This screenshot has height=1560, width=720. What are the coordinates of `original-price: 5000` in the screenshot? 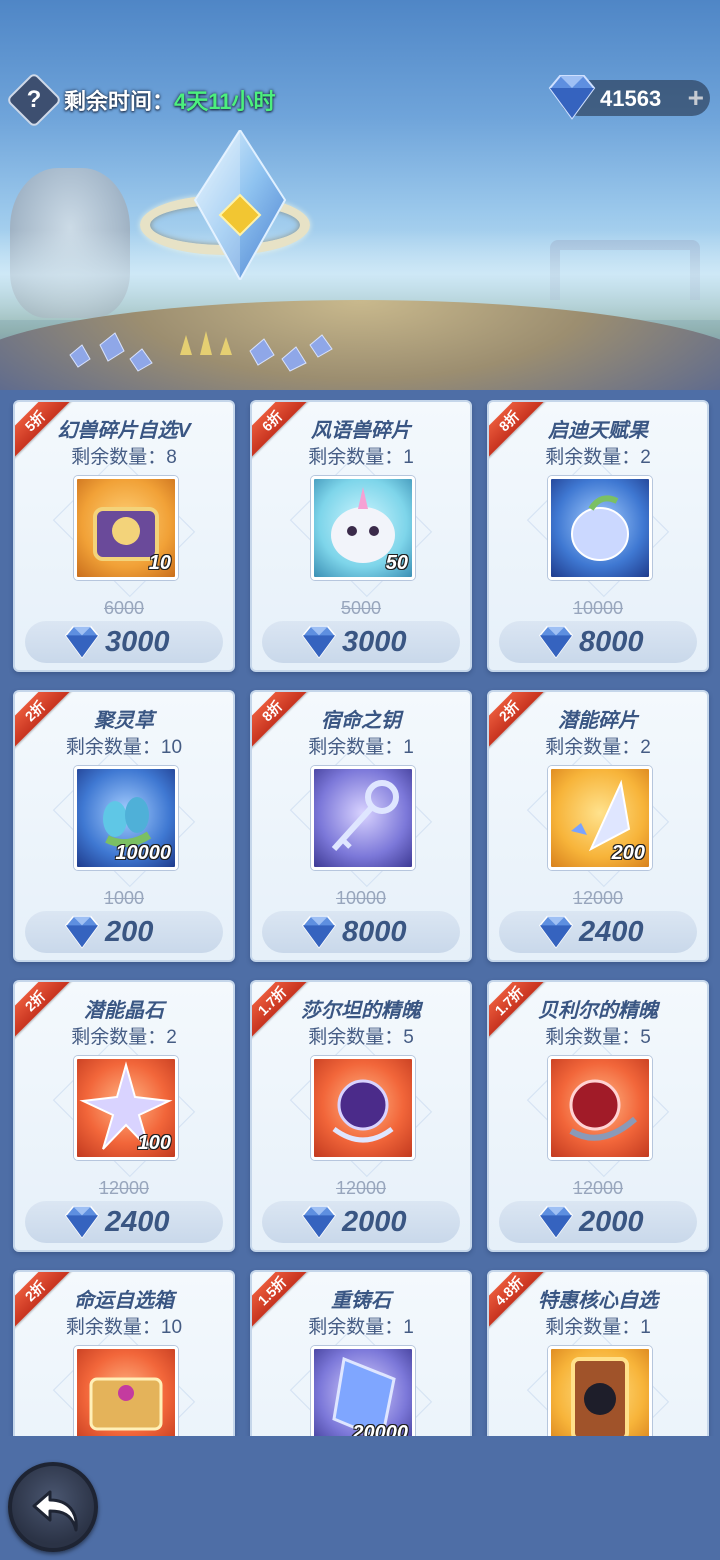 It's located at (361, 608).